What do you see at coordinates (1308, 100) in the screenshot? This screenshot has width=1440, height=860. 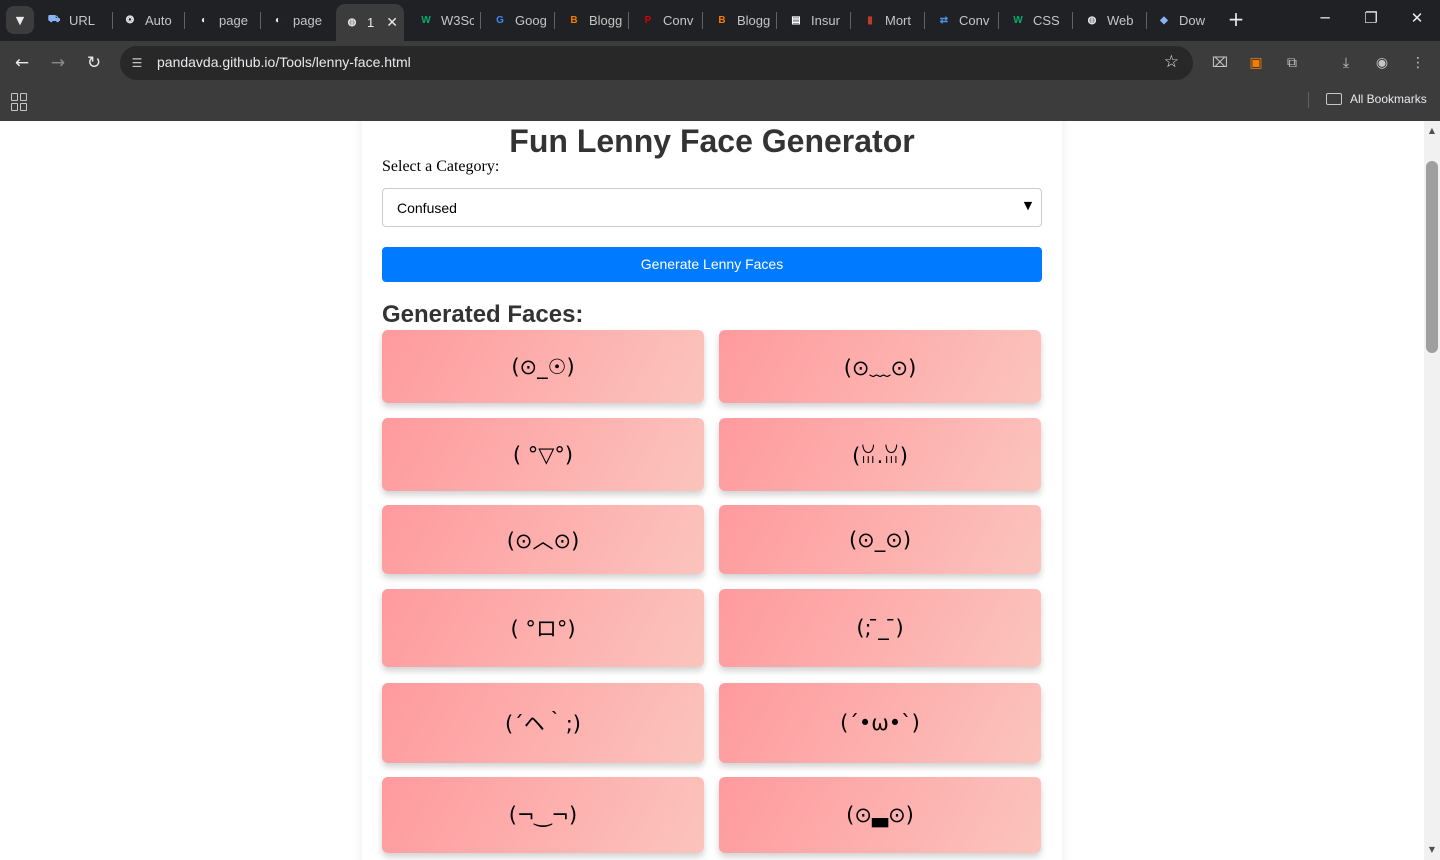 I see `bookmarks-divider` at bounding box center [1308, 100].